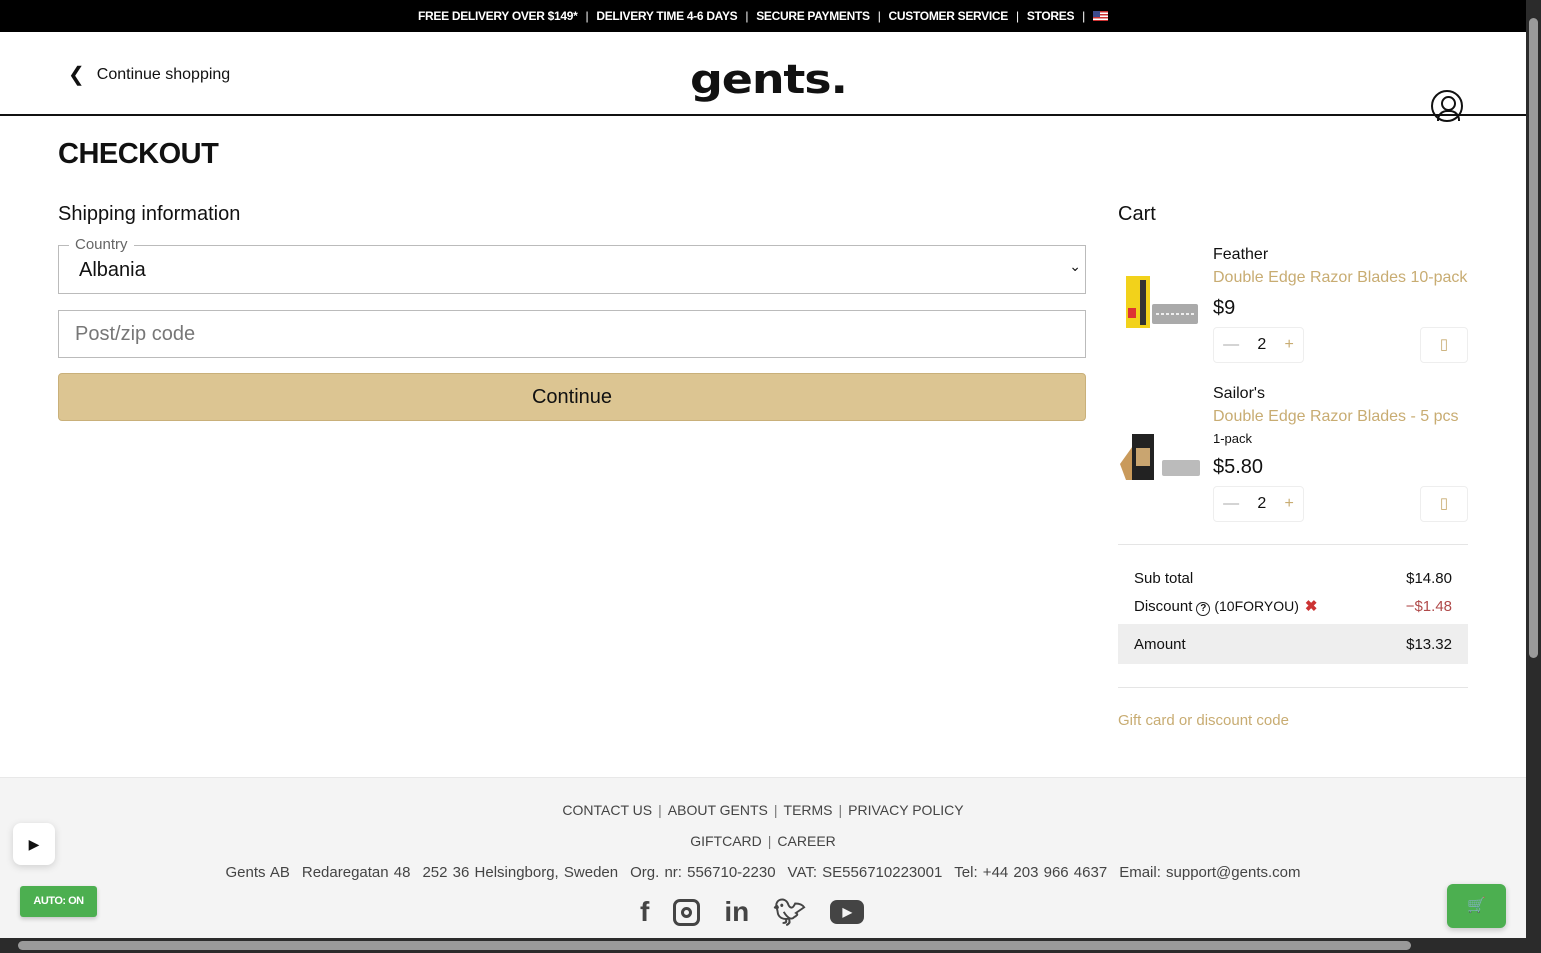  Describe the element at coordinates (726, 841) in the screenshot. I see `footer-link-giftcard: GIFTCARD` at that location.